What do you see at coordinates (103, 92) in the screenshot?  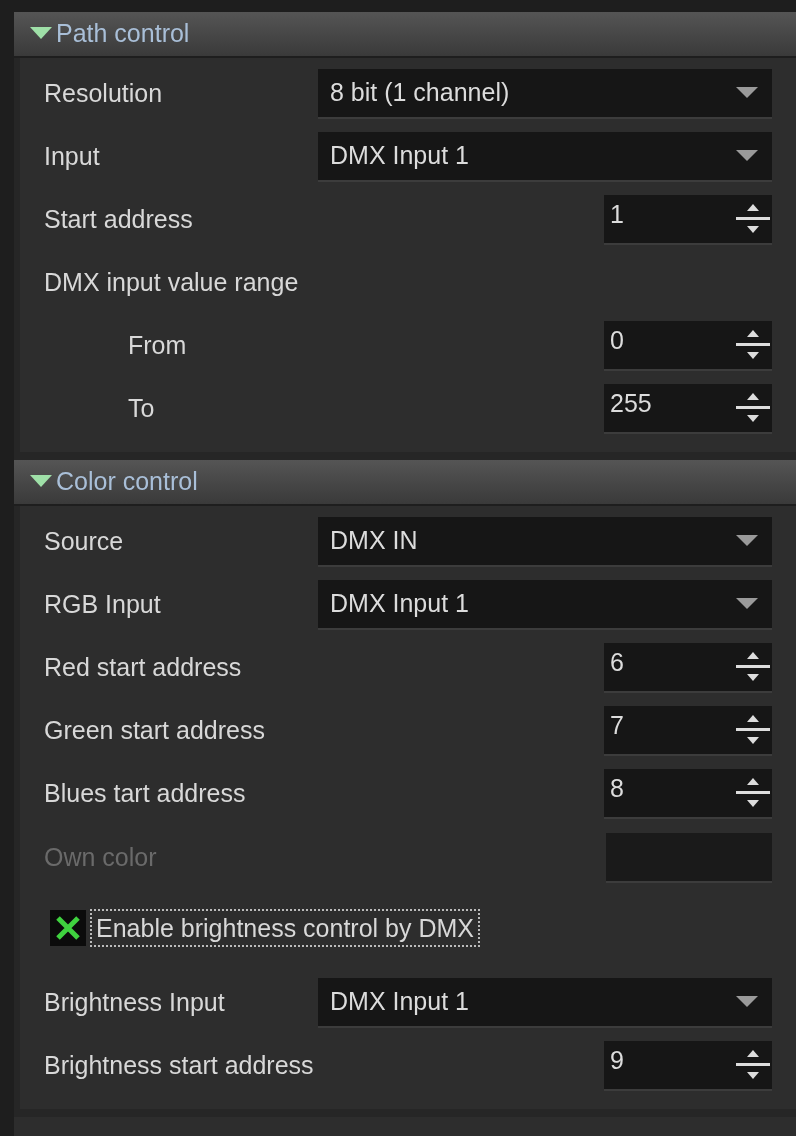 I see `field-label: Resolution` at bounding box center [103, 92].